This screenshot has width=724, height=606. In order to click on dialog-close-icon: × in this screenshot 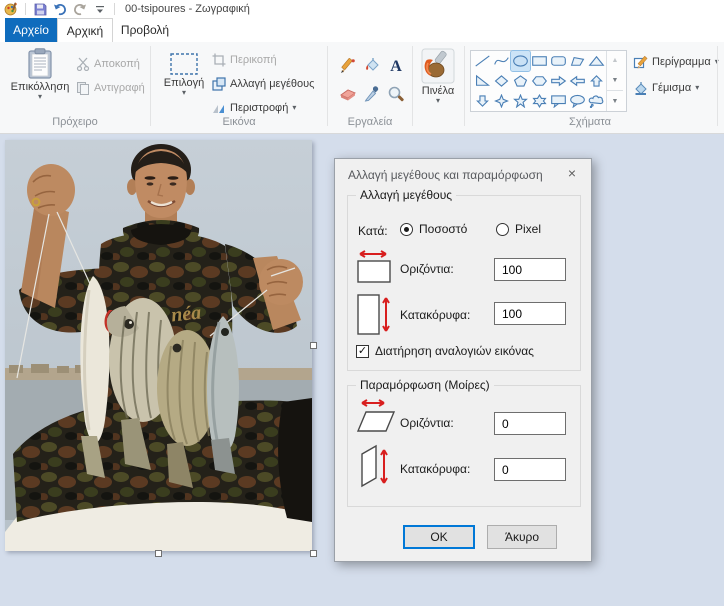, I will do `click(572, 173)`.